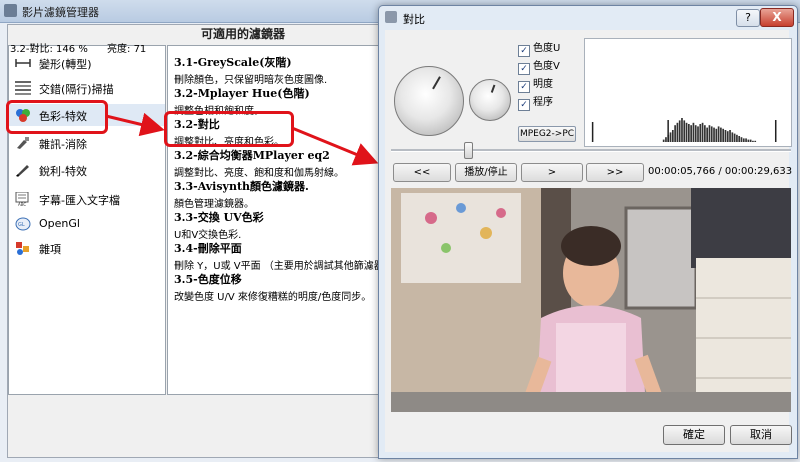 The height and width of the screenshot is (462, 800). I want to click on category-item-denoise: 雜訊-消除, so click(87, 143).